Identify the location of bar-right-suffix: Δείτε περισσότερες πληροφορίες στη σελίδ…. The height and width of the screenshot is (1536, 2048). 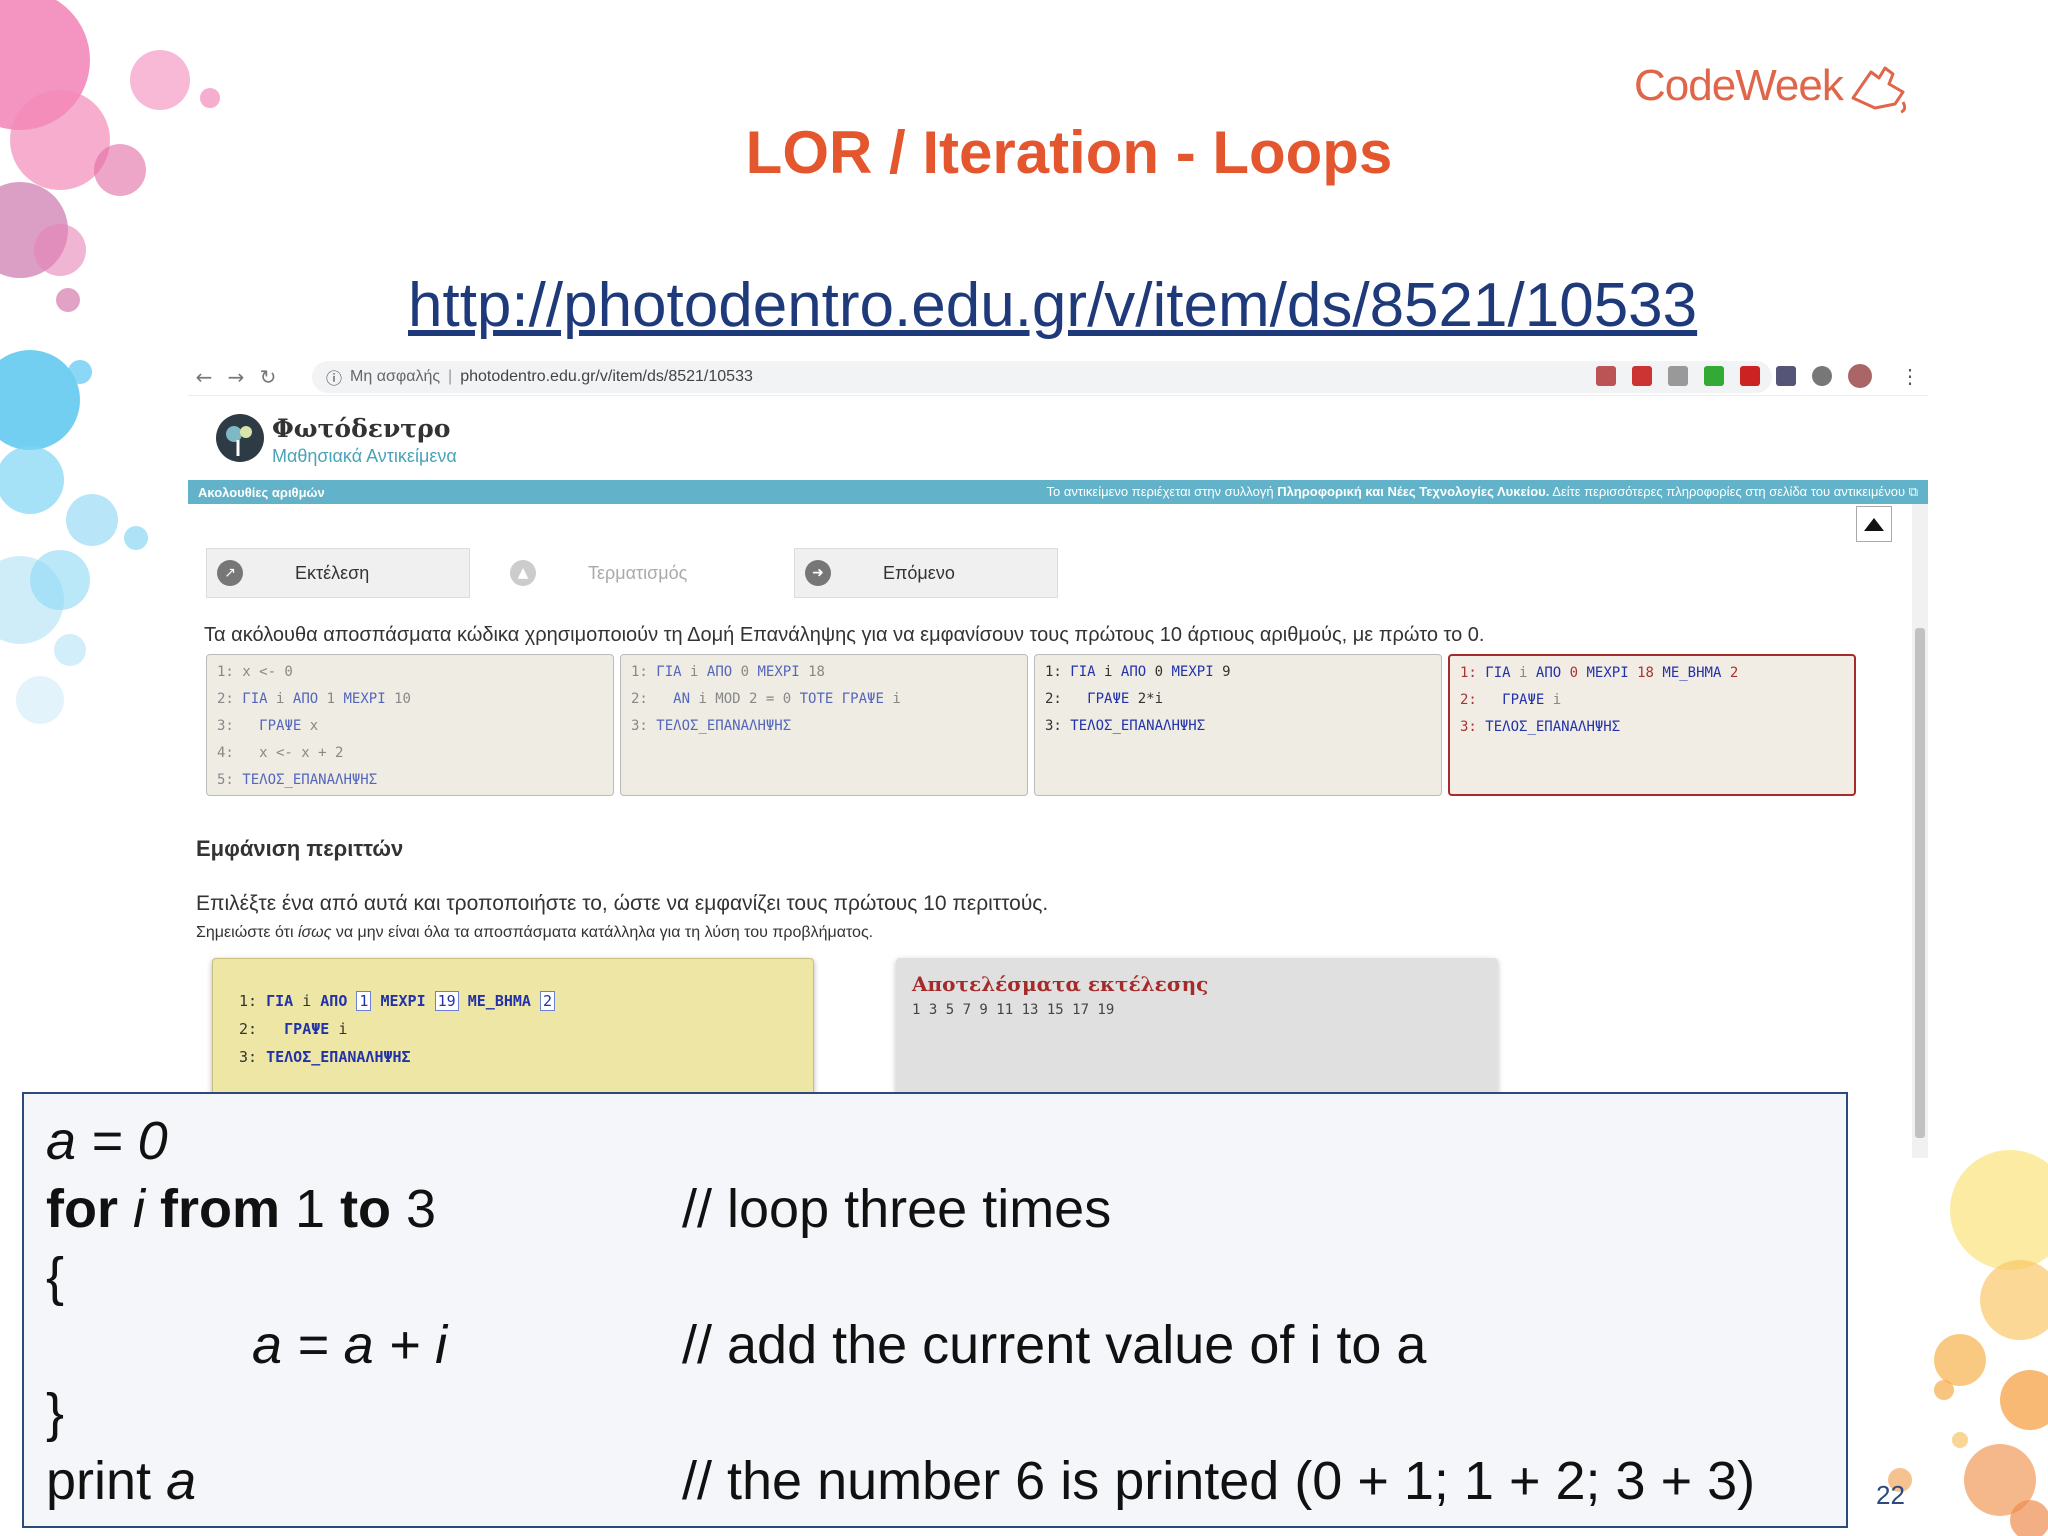
(1727, 491).